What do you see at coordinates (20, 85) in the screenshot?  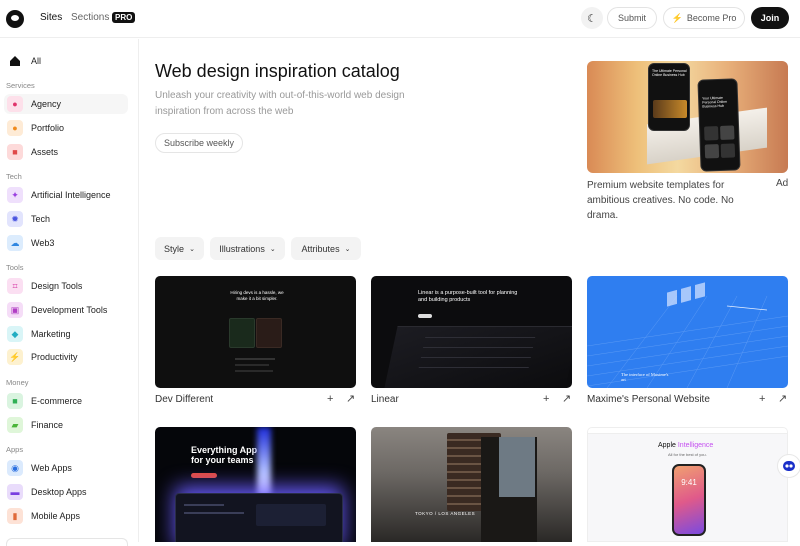 I see `sidebar-group-services: Services` at bounding box center [20, 85].